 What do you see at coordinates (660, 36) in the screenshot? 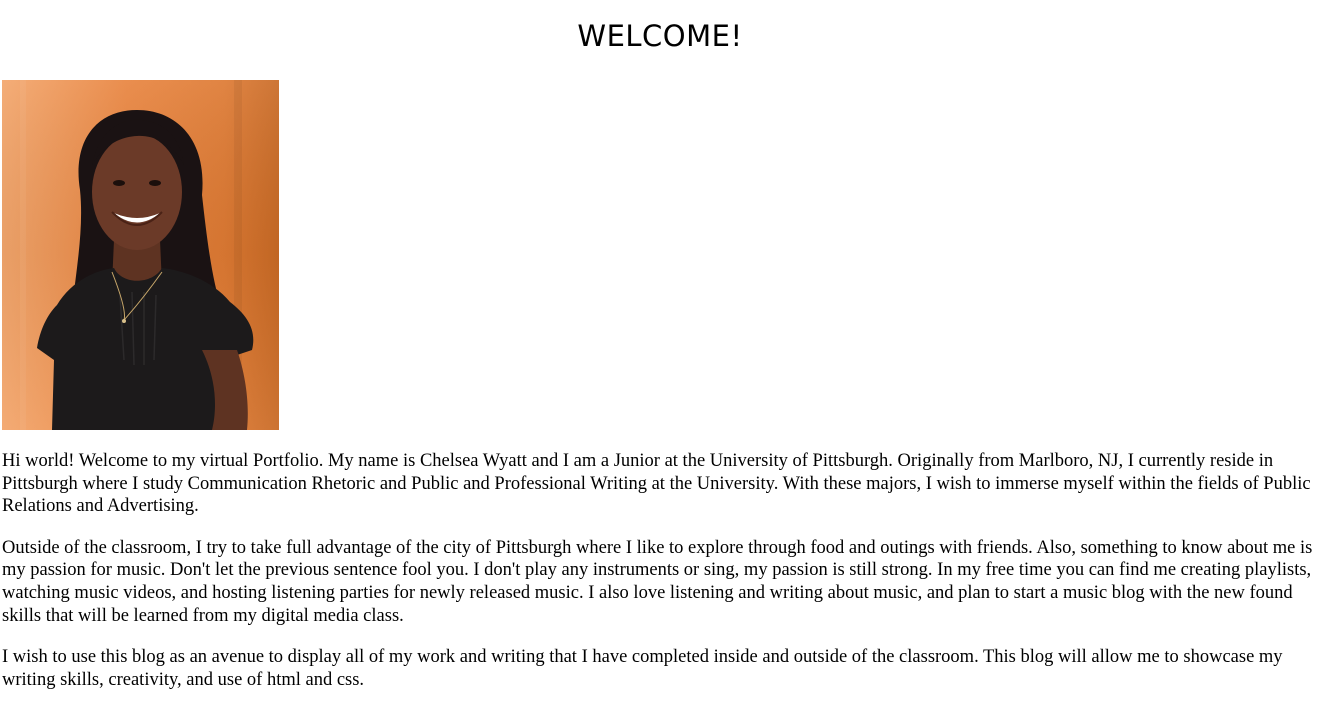
I see `page-title: WELCOME!` at bounding box center [660, 36].